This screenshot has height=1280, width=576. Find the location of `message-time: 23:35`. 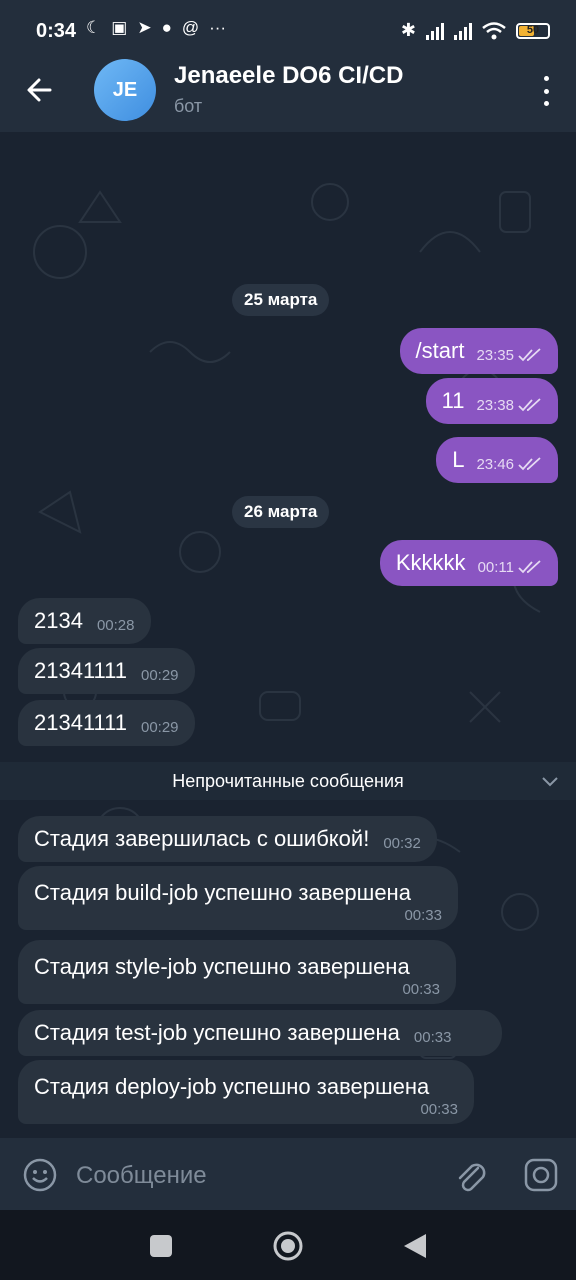

message-time: 23:35 is located at coordinates (495, 355).